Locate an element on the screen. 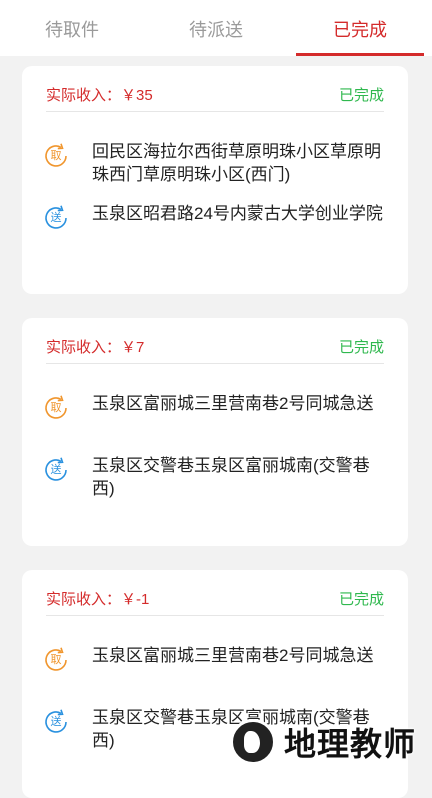 This screenshot has width=432, height=798. order-status-tabs: 待取件 待派送 已完成 is located at coordinates (216, 28).